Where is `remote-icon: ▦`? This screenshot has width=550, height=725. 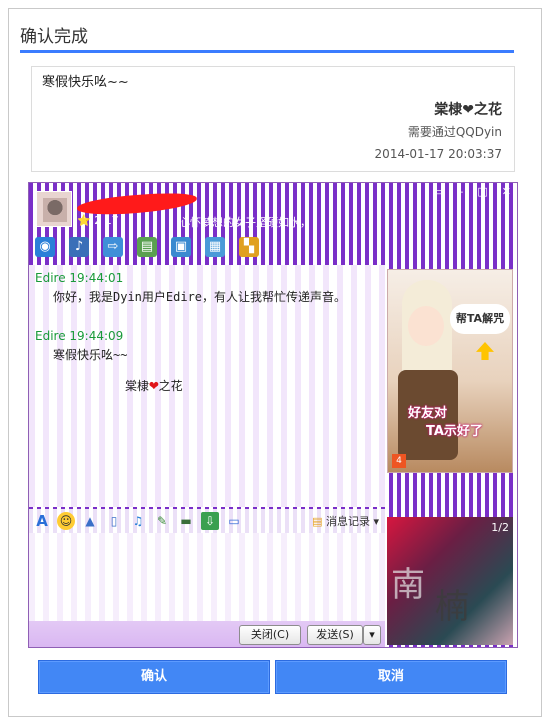 remote-icon: ▦ is located at coordinates (215, 247).